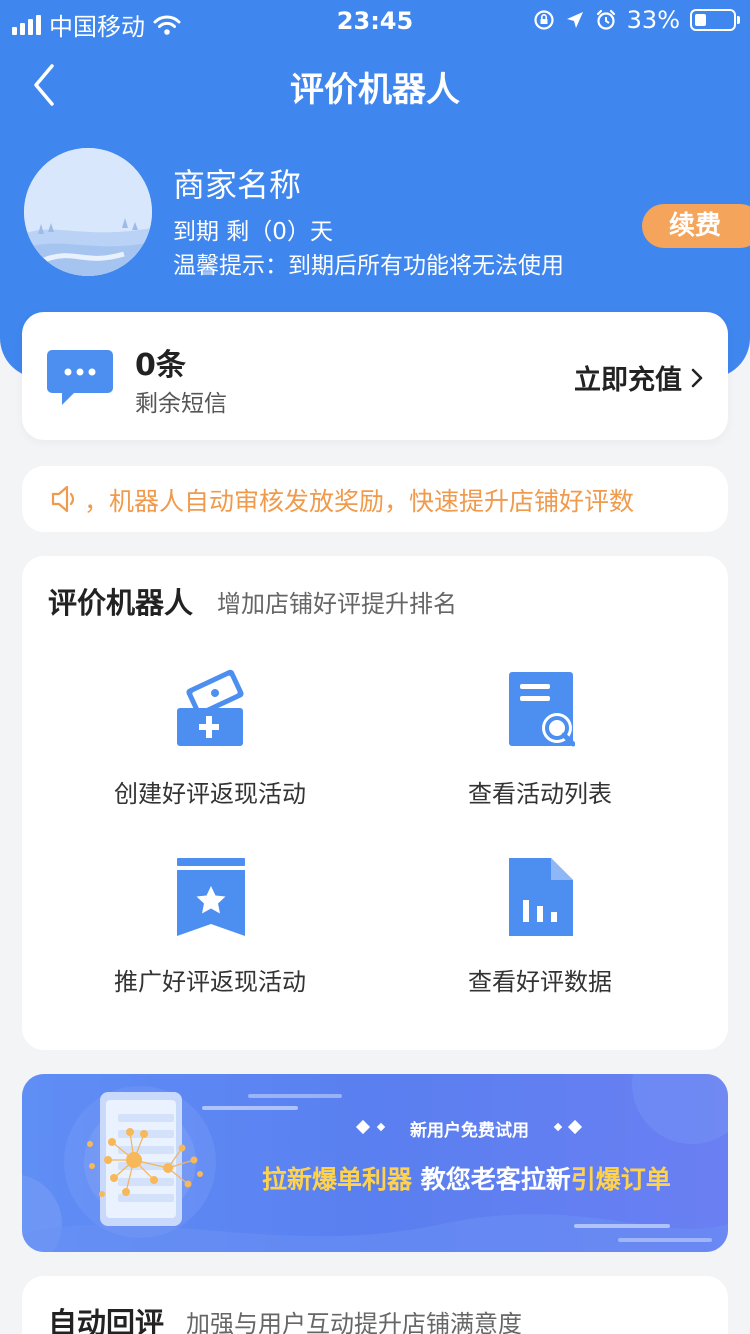 This screenshot has width=750, height=1334. Describe the element at coordinates (715, 20) in the screenshot. I see `battery-icon` at that location.